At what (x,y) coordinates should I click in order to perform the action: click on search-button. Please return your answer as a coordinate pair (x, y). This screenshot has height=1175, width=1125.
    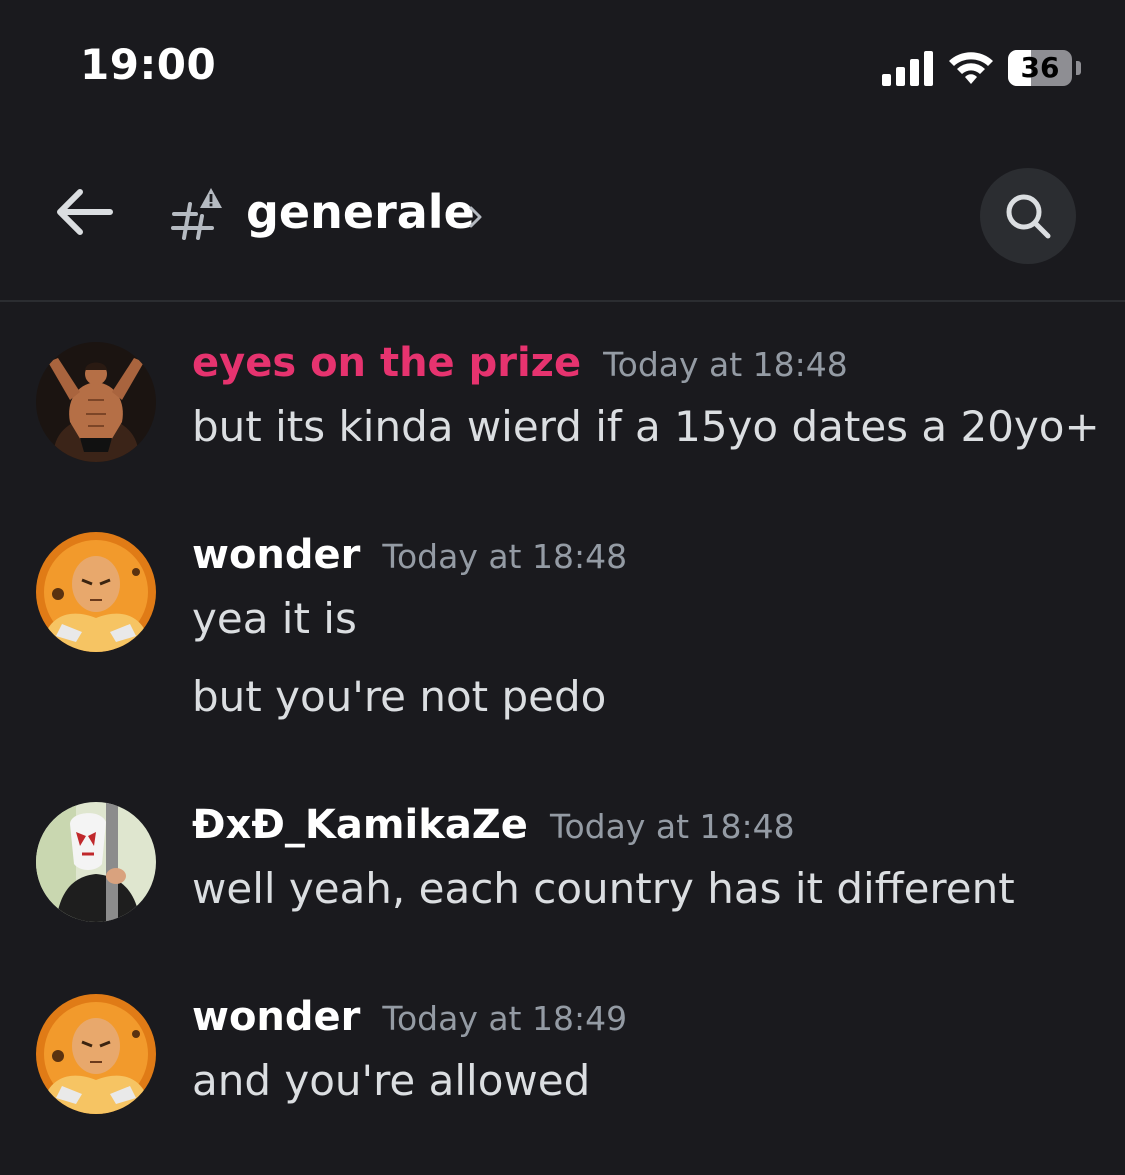
    Looking at the image, I should click on (1028, 216).